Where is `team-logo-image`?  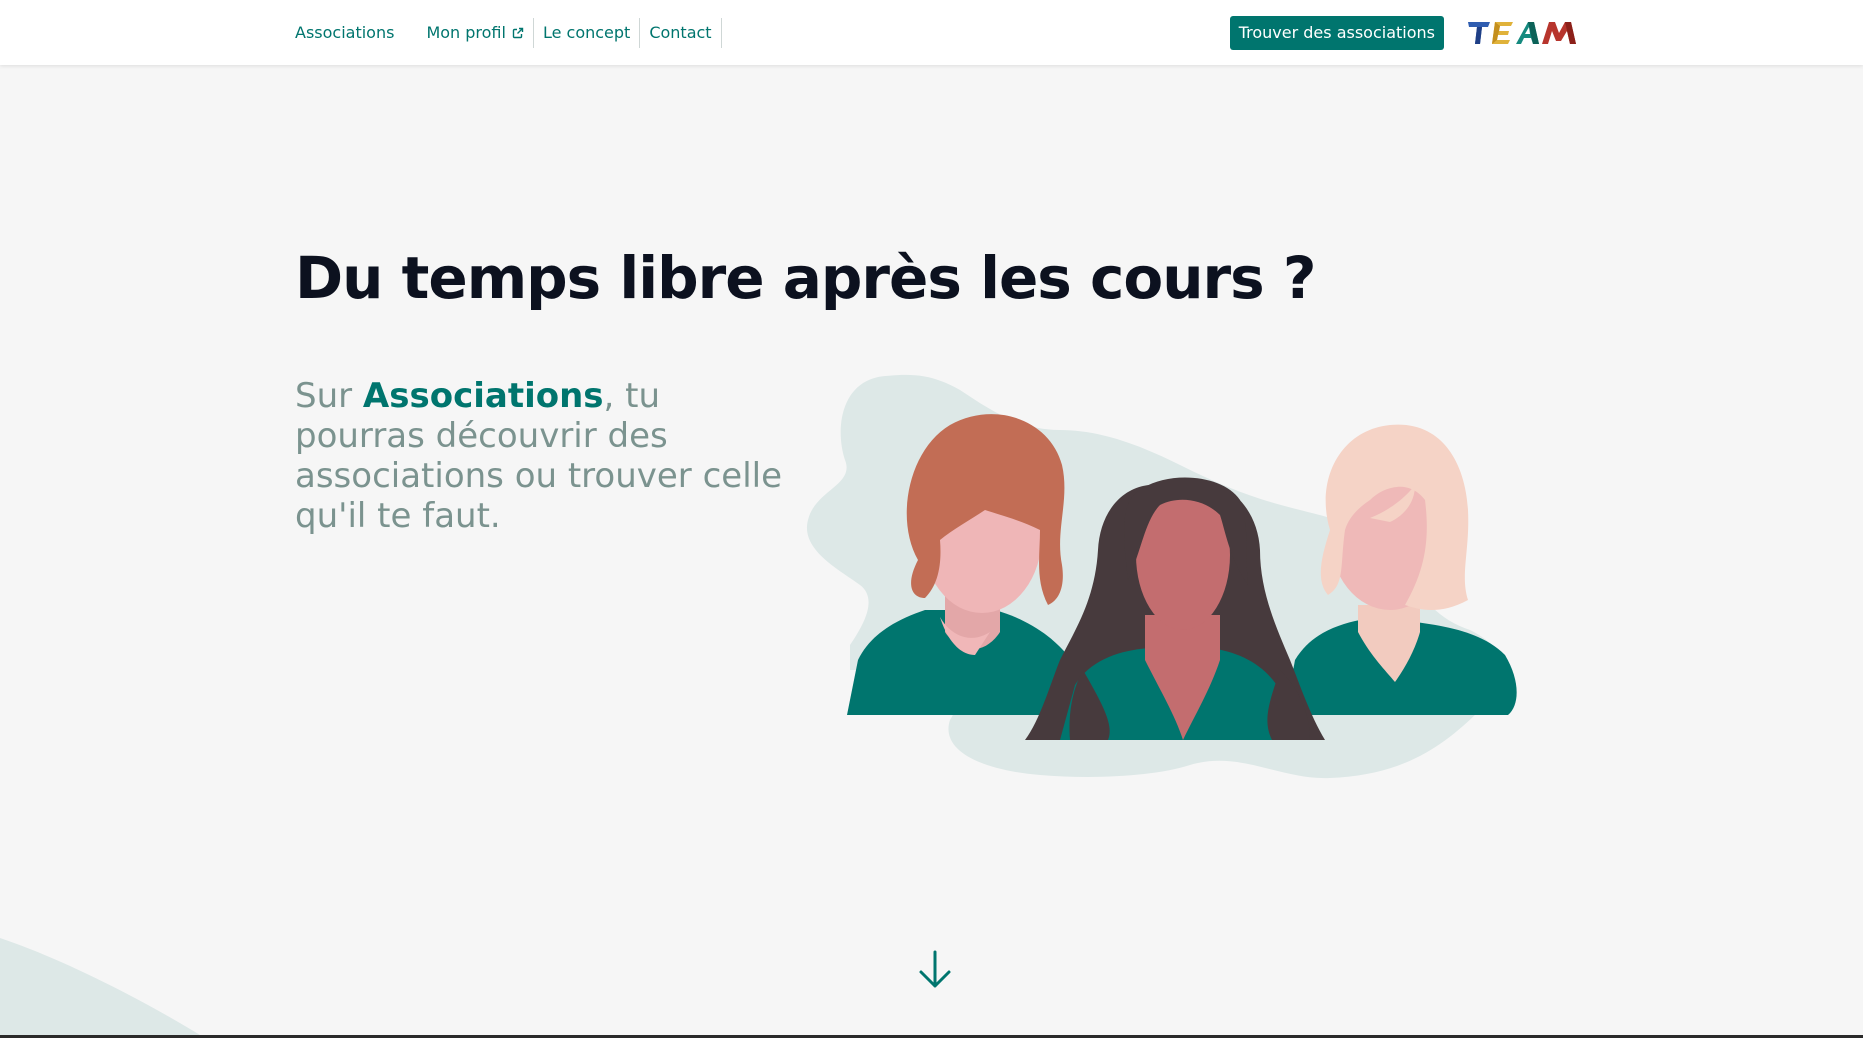 team-logo-image is located at coordinates (1522, 32).